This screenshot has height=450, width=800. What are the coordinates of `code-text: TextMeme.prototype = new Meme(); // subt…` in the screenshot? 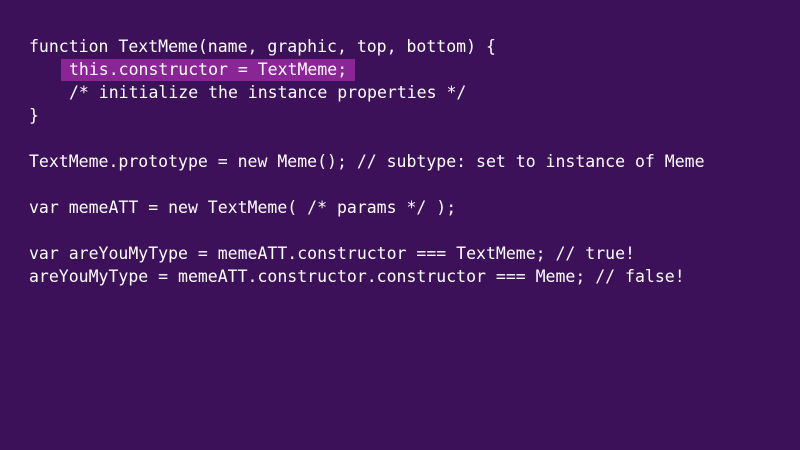 It's located at (367, 161).